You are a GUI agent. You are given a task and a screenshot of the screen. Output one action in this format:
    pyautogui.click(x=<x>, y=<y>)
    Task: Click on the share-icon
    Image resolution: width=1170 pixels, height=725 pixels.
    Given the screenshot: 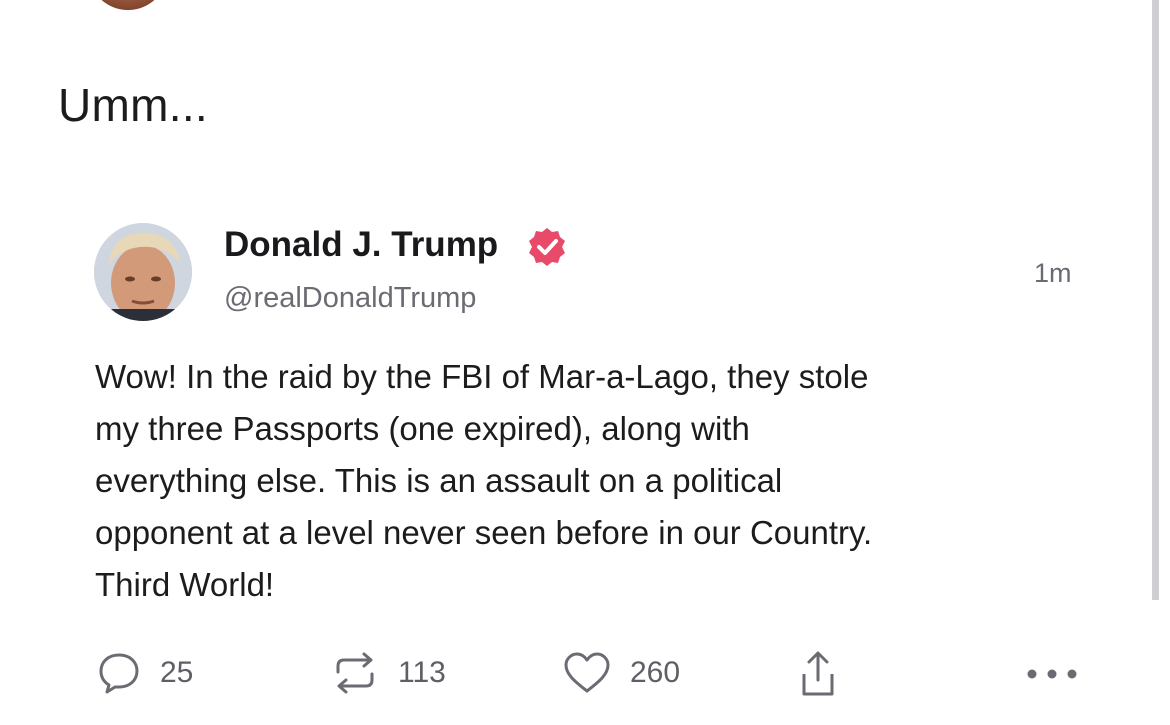 What is the action you would take?
    pyautogui.click(x=818, y=673)
    